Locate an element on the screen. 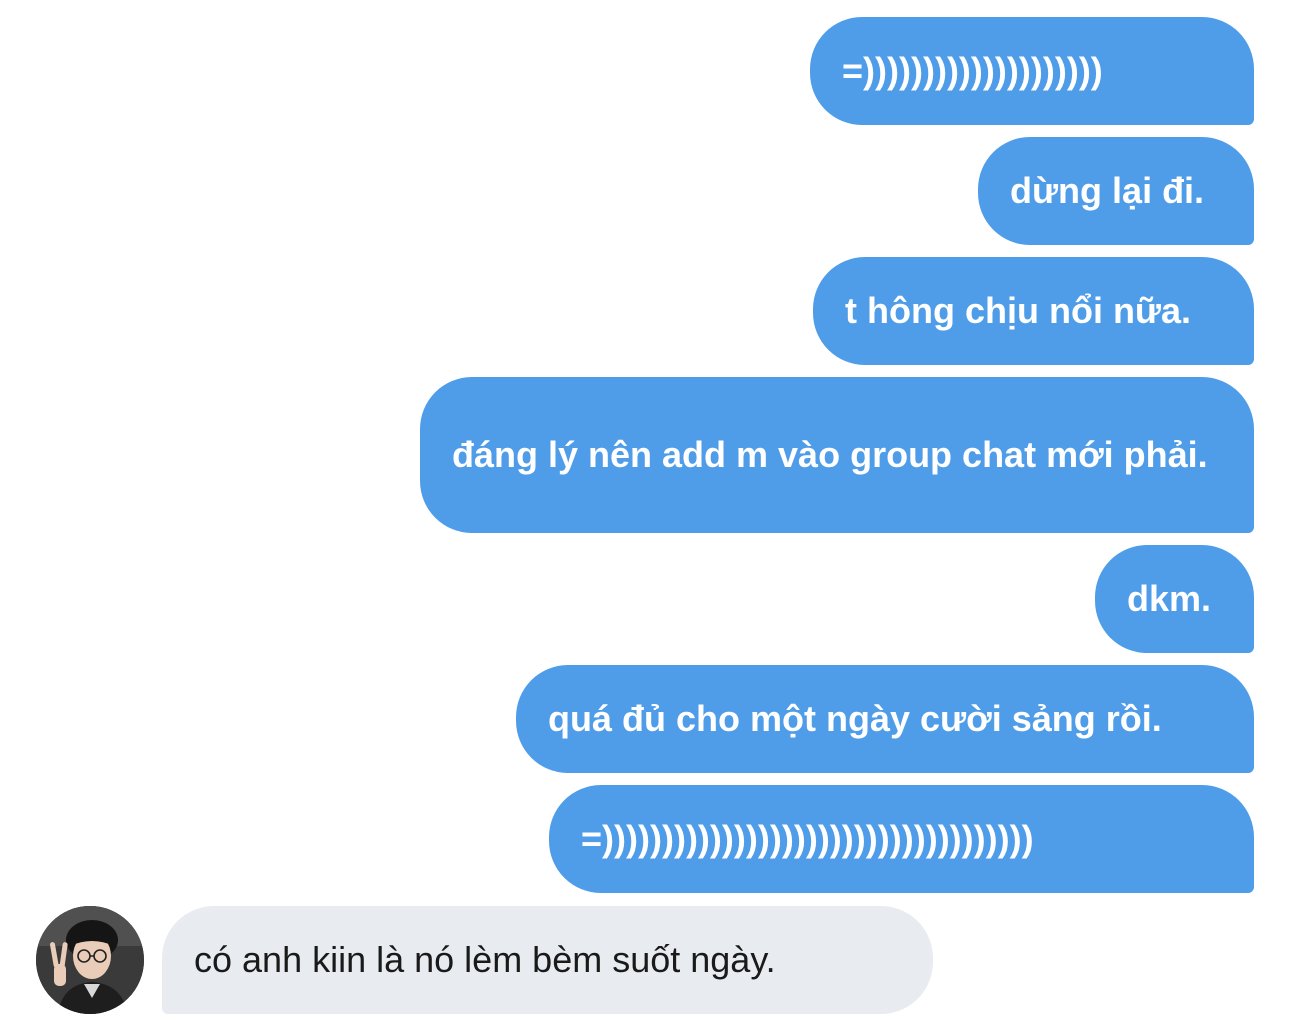 This screenshot has height=1020, width=1290. message-text: t hông chịu nổi nữa. is located at coordinates (1018, 310).